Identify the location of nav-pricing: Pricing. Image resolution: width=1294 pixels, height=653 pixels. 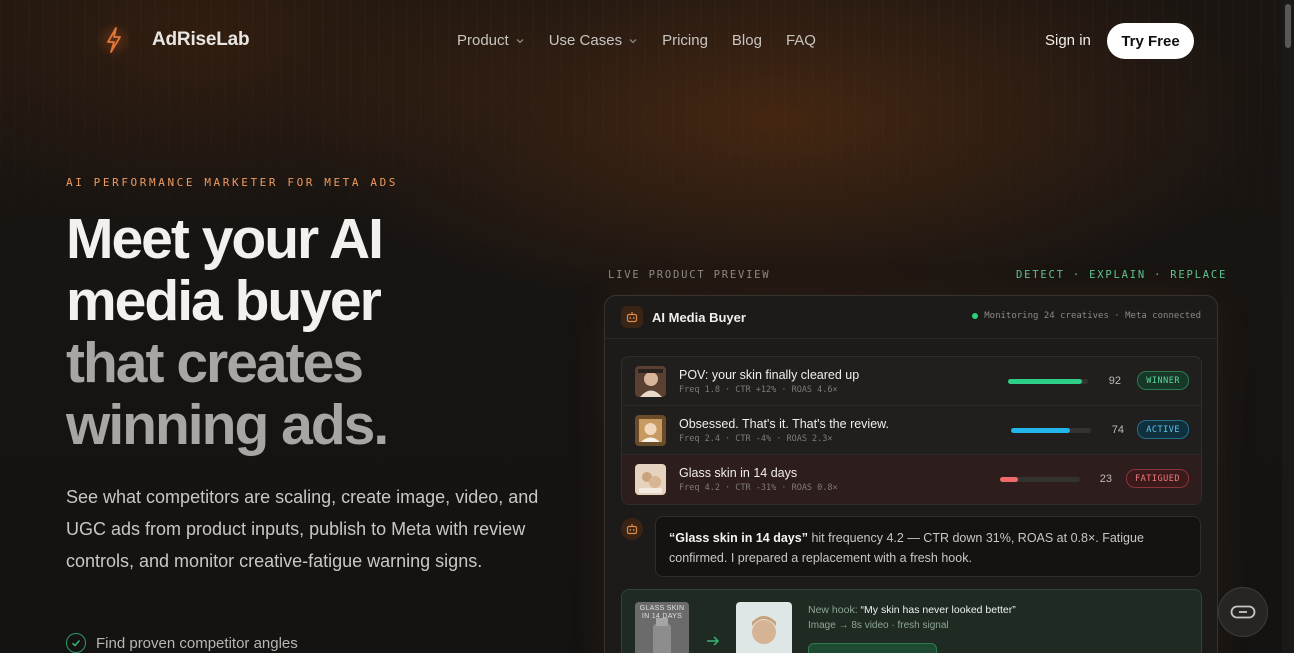
(685, 40).